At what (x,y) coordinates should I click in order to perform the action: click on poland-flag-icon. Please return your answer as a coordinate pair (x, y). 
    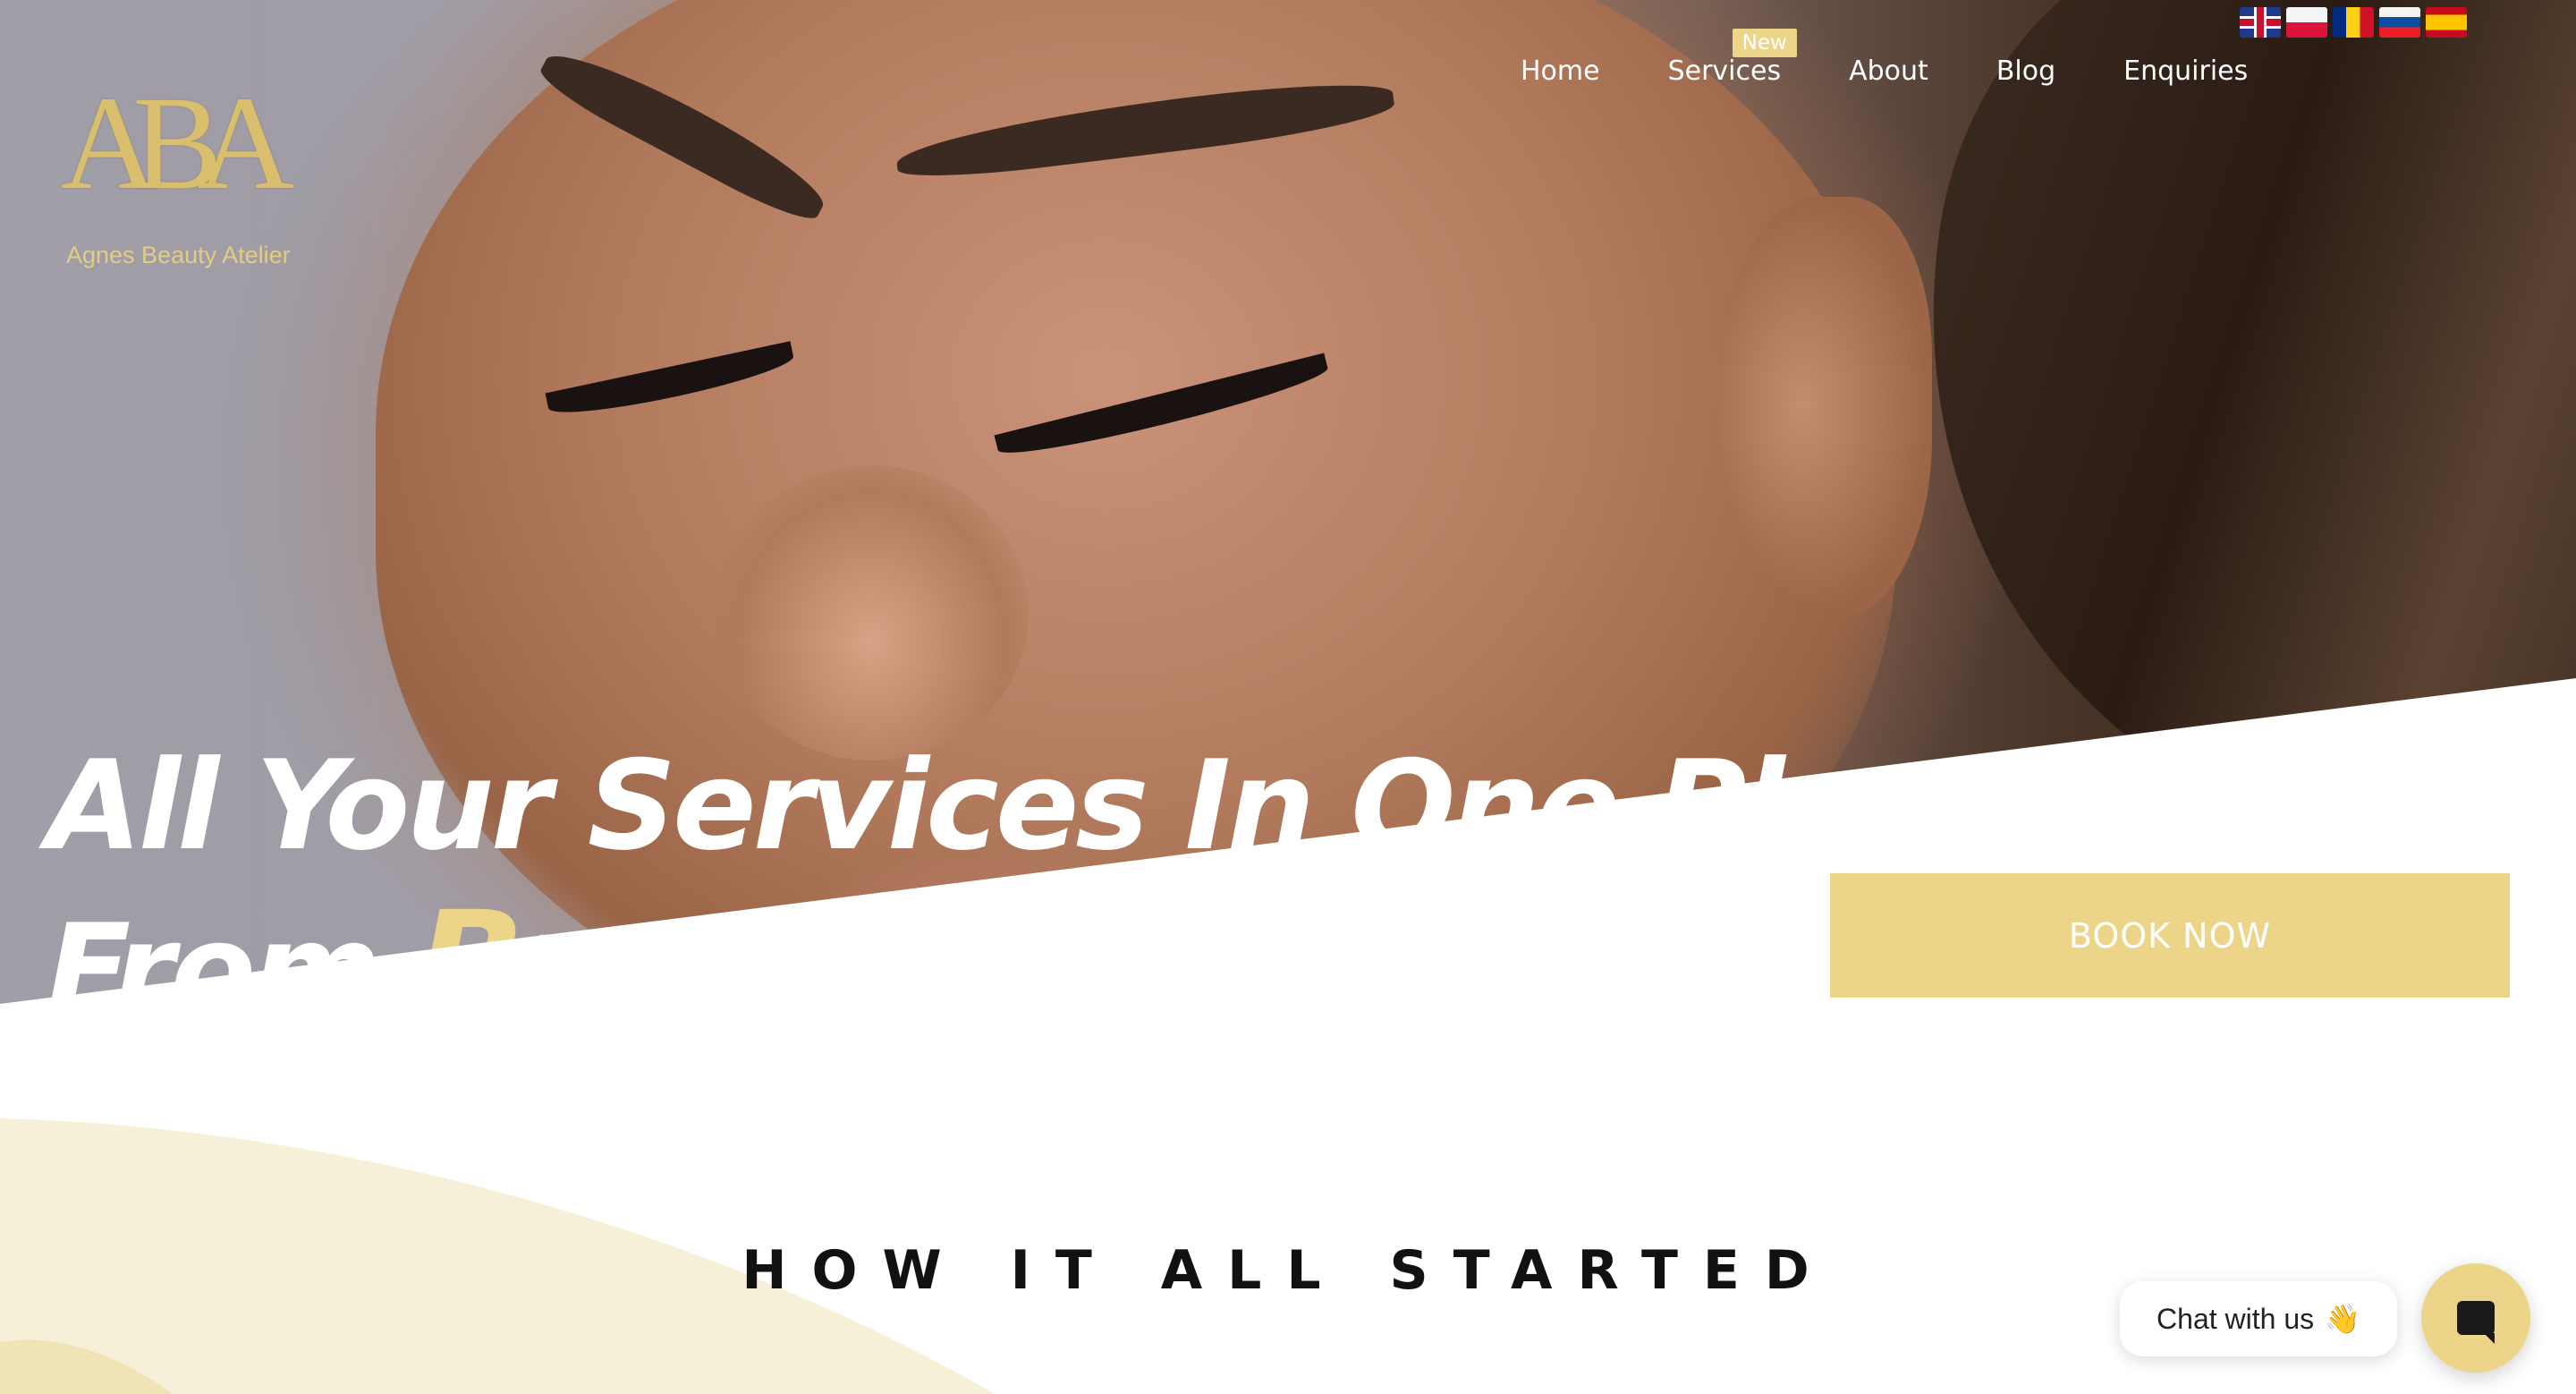
    Looking at the image, I should click on (2306, 22).